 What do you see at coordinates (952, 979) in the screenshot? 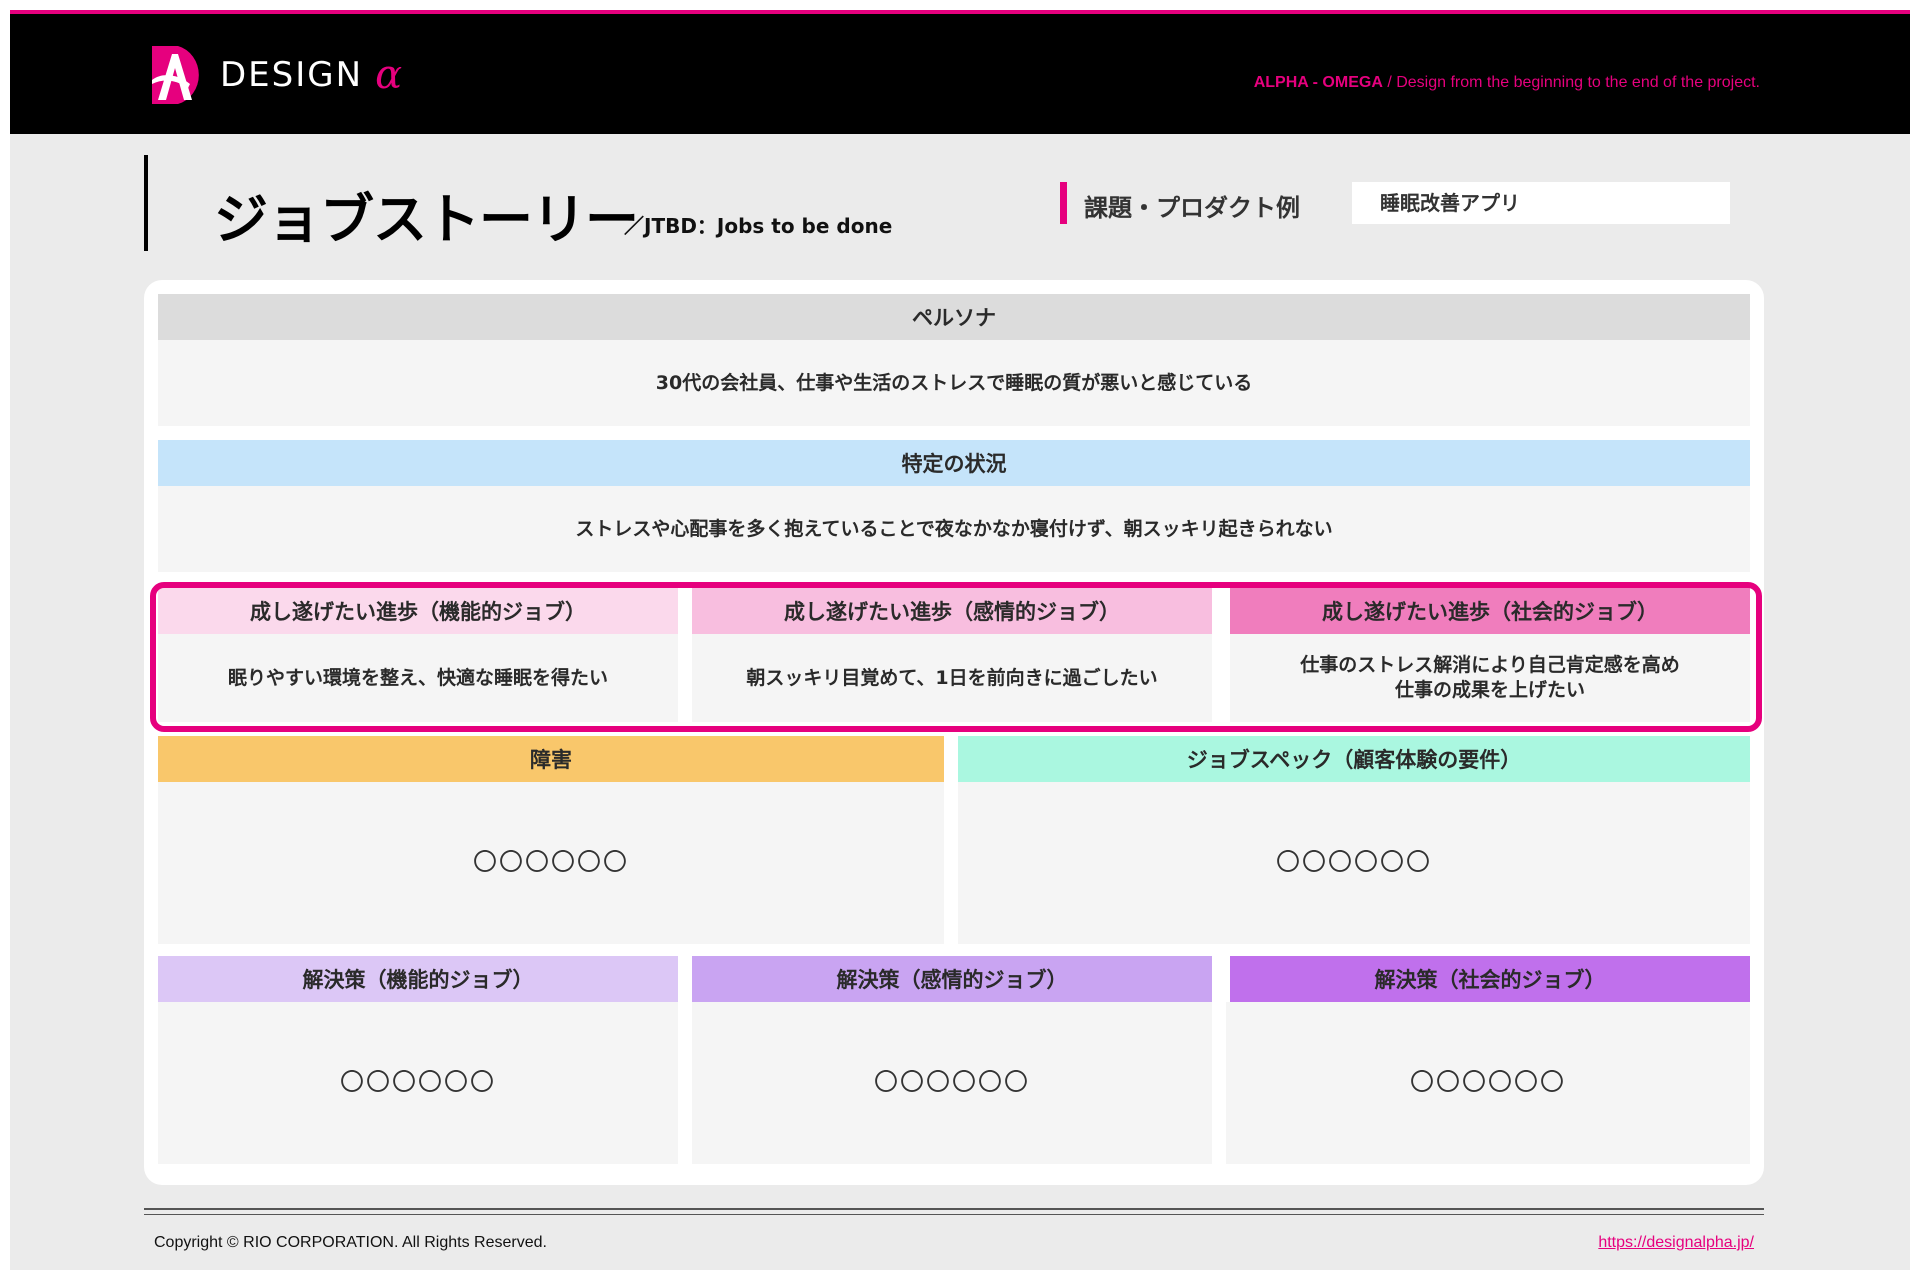
I see `solution-emotional-header: 解決策（感情的ジョブ）` at bounding box center [952, 979].